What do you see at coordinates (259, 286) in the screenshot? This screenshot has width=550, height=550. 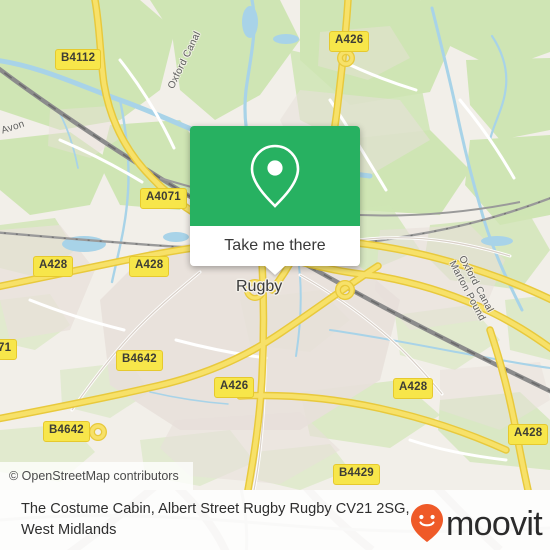 I see `city-label-rugby: Rugby` at bounding box center [259, 286].